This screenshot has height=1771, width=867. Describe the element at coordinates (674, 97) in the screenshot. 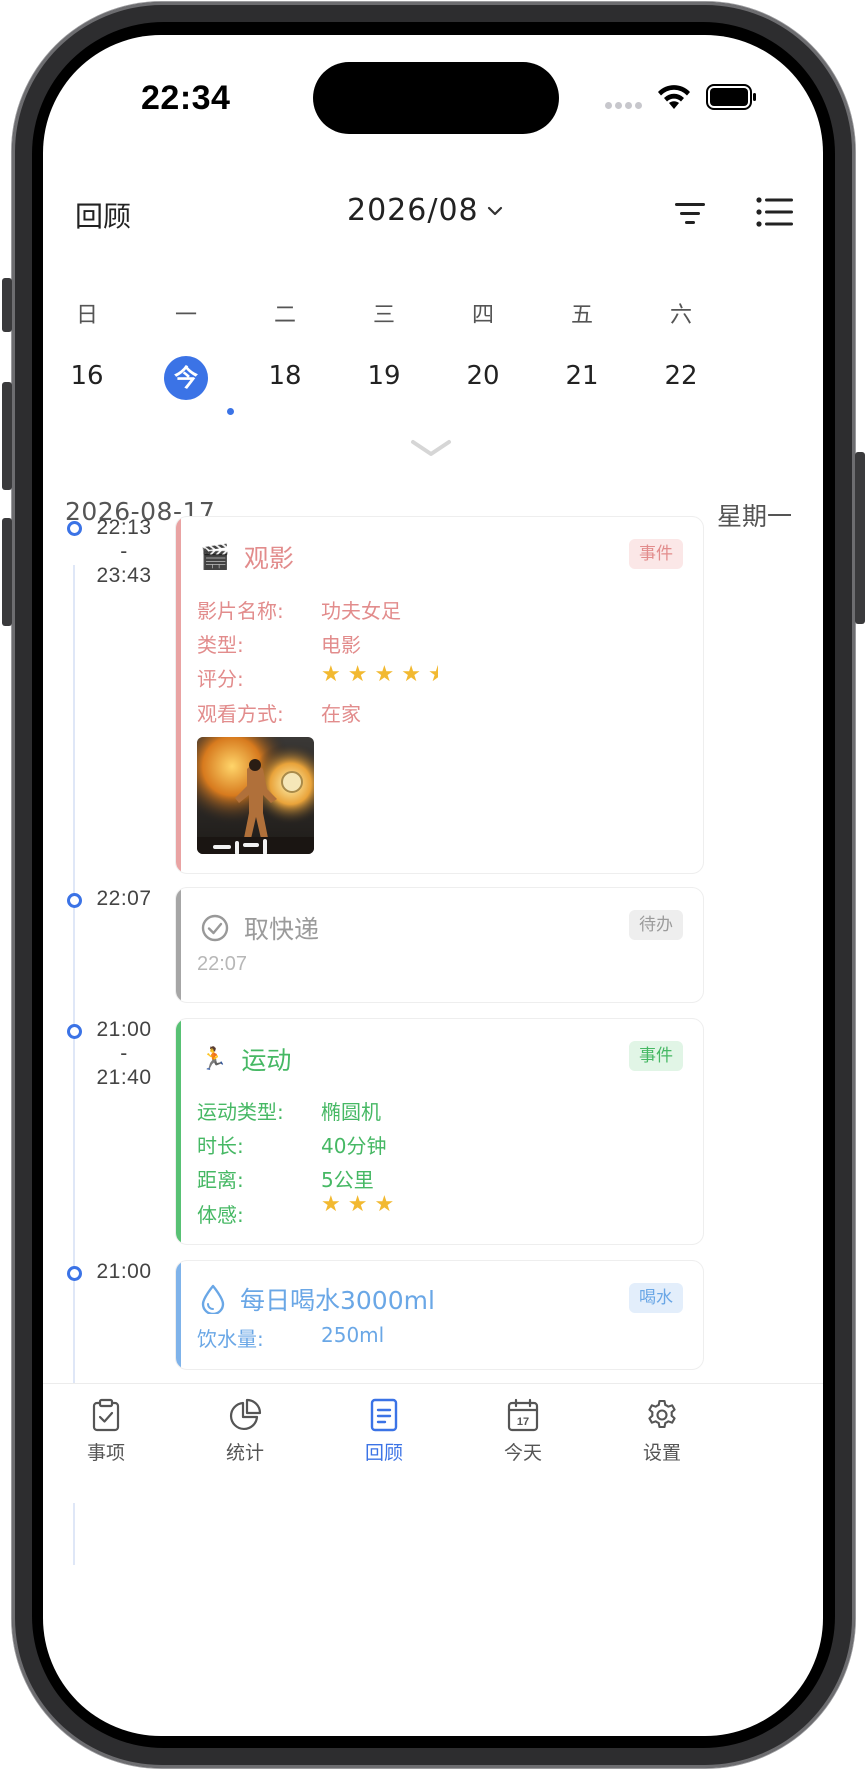

I see `wifi-icon` at that location.